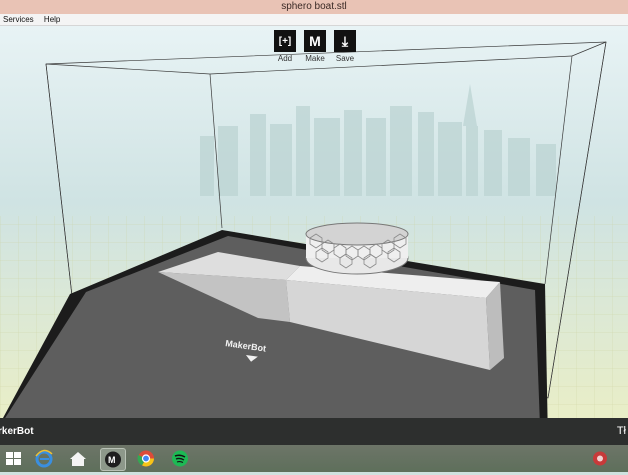 This screenshot has height=475, width=628. I want to click on make-icon: M, so click(315, 41).